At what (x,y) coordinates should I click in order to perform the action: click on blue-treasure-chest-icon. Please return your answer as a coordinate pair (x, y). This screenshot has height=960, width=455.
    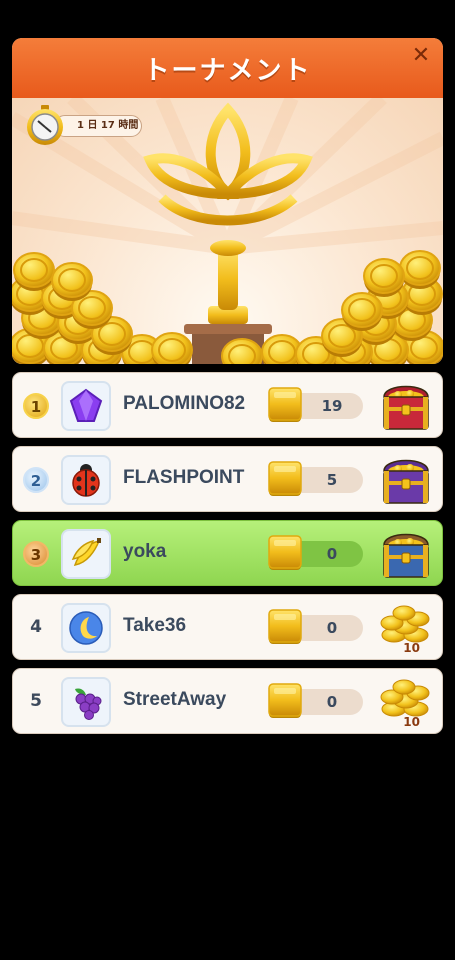
    Looking at the image, I should click on (406, 554).